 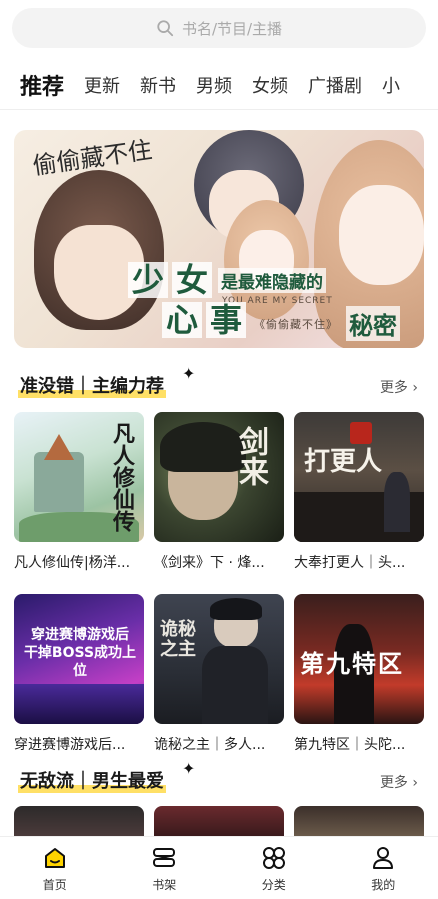 I want to click on banner-secret: 秘密, so click(x=373, y=323).